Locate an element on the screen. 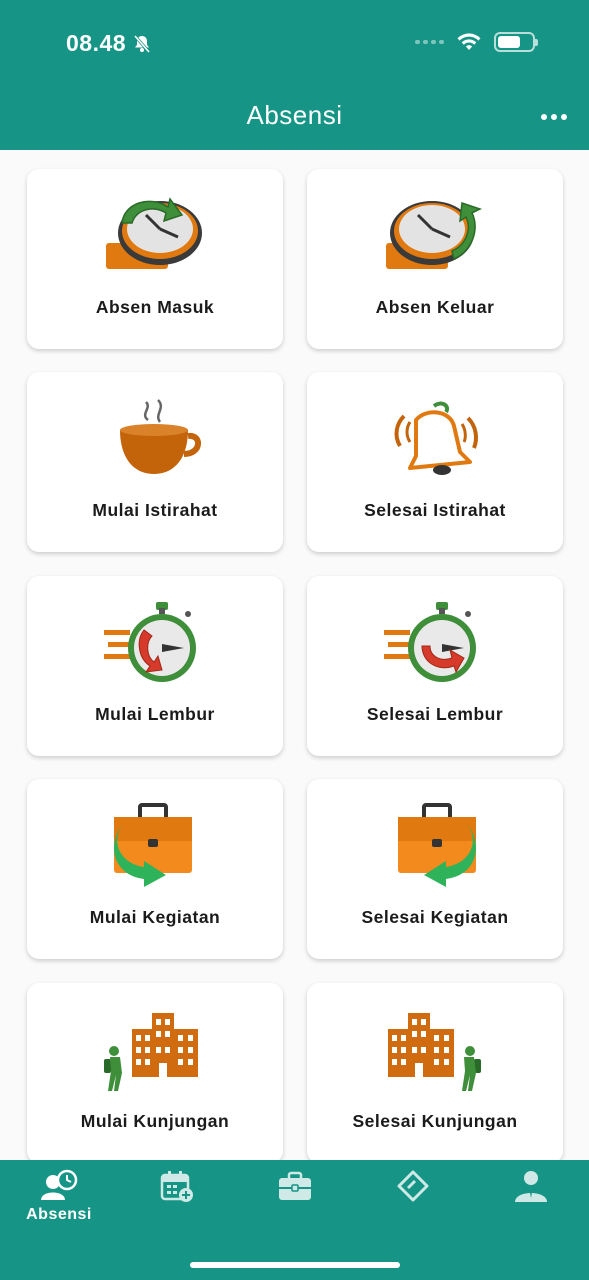 The image size is (589, 1280). card-label: Mulai Kunjungan is located at coordinates (155, 1121).